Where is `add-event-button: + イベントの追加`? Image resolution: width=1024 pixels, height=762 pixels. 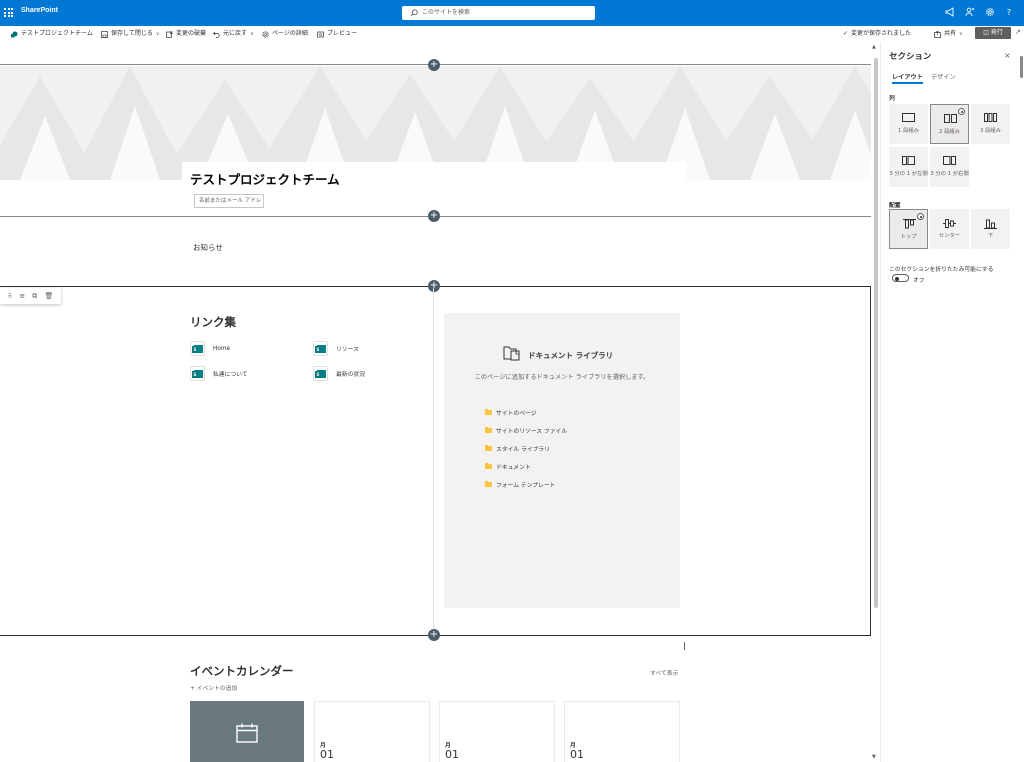 add-event-button: + イベントの追加 is located at coordinates (213, 687).